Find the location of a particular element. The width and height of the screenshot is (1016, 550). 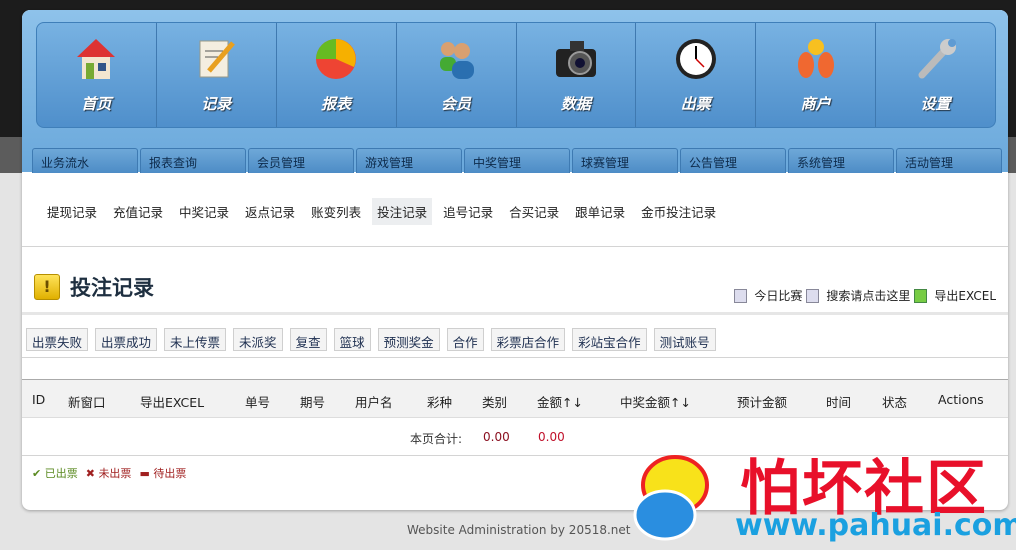

footer: Website Administration by 20518.net is located at coordinates (519, 530).